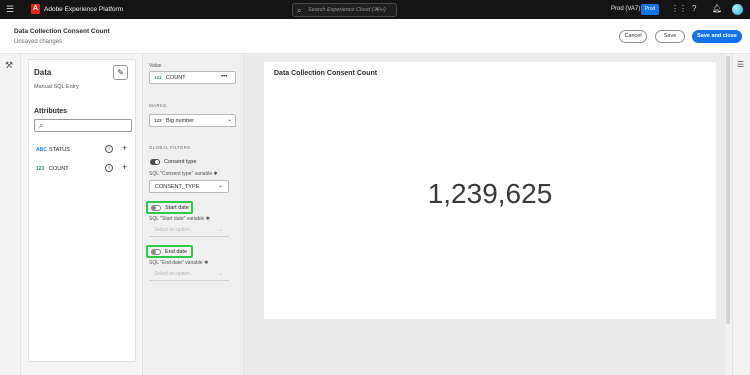 The image size is (750, 375). Describe the element at coordinates (41, 150) in the screenshot. I see `text-type-icon: ABC` at that location.